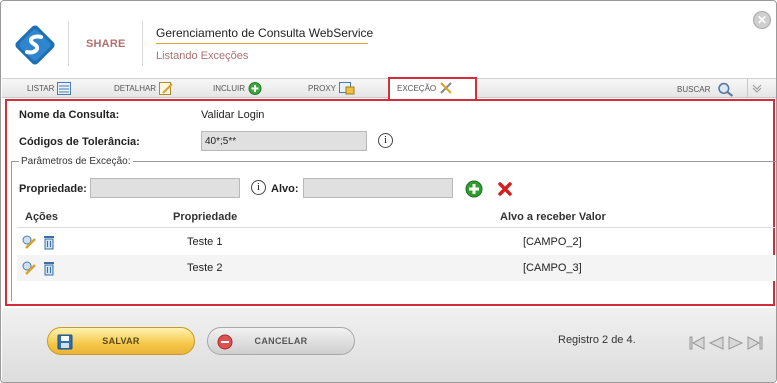  I want to click on row-alvo: [CAMPO_2], so click(552, 242).